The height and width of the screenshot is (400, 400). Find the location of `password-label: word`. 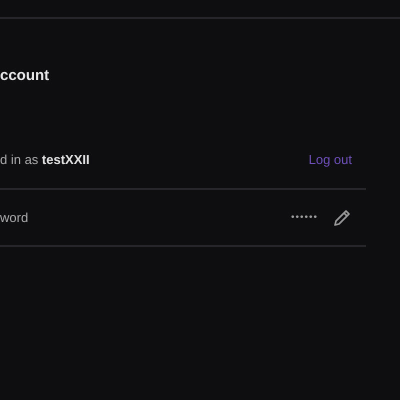

password-label: word is located at coordinates (14, 217).